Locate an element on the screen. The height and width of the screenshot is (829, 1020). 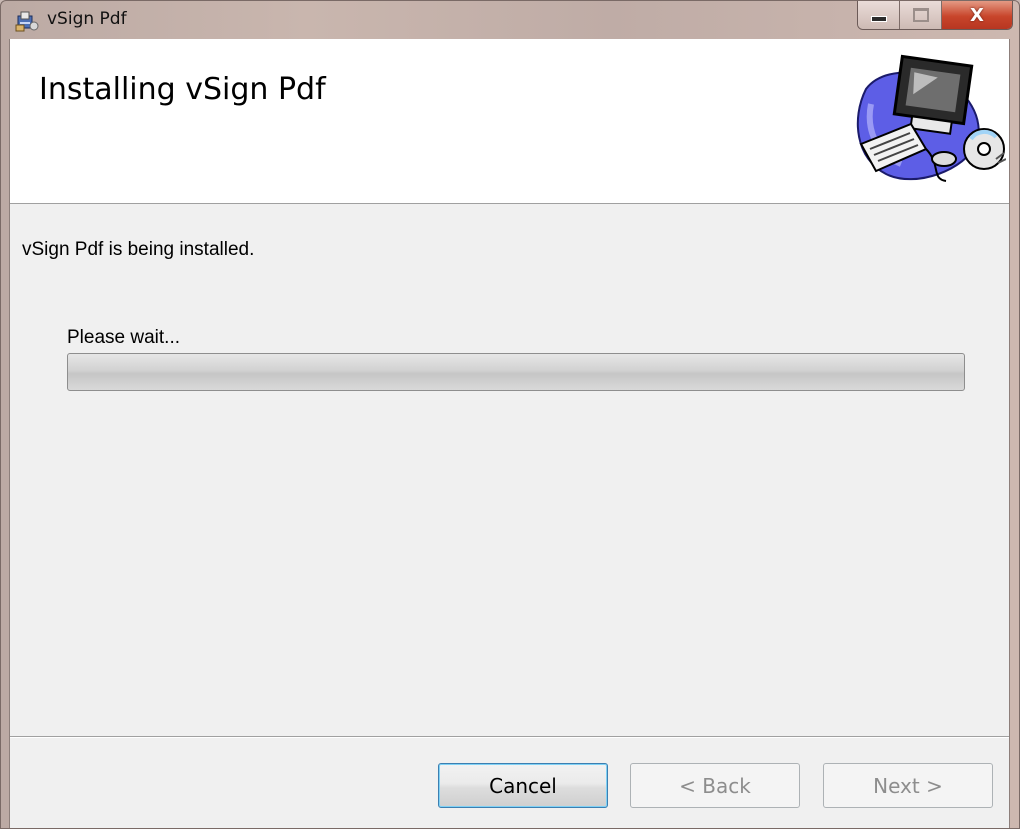
close-button: X is located at coordinates (977, 15).